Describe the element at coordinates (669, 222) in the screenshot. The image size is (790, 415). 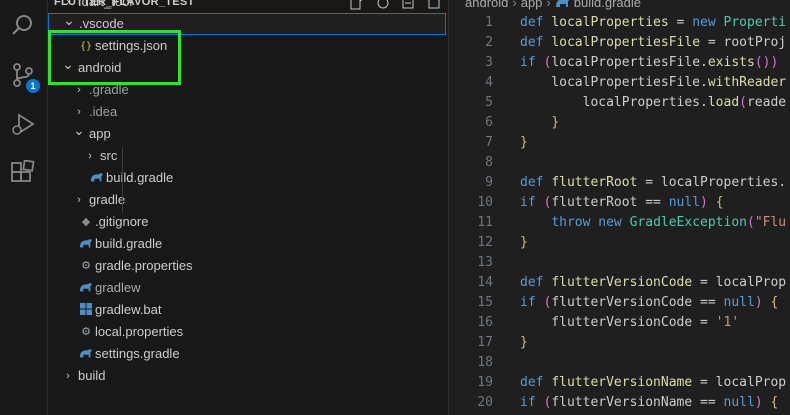
I see `code-text: throw new GradleException("Flu` at that location.